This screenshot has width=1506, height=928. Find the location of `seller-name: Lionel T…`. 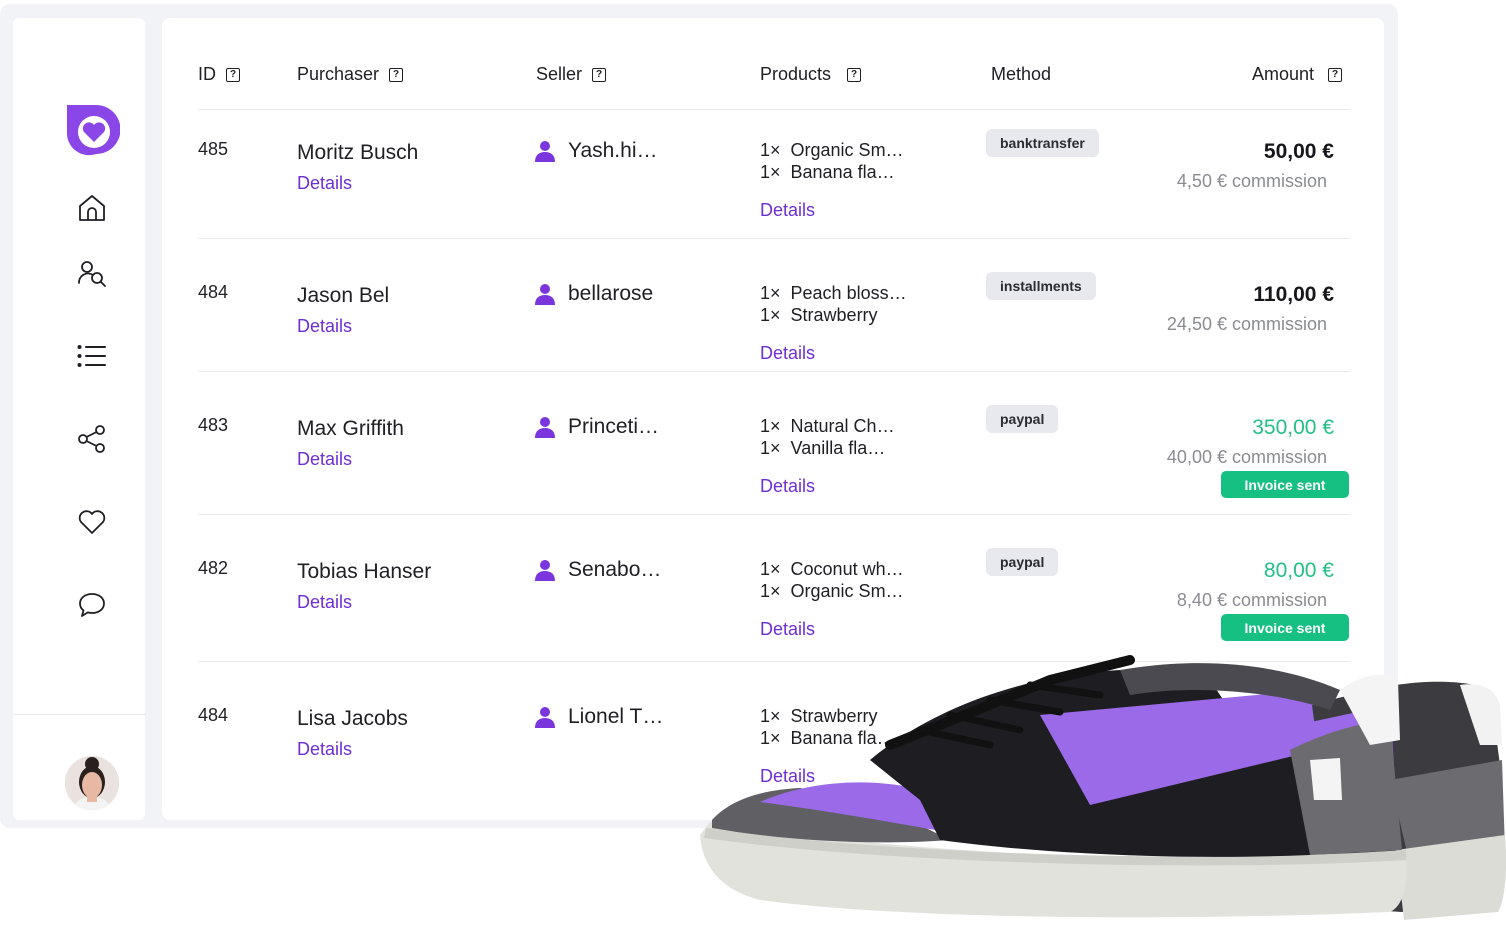

seller-name: Lionel T… is located at coordinates (616, 716).